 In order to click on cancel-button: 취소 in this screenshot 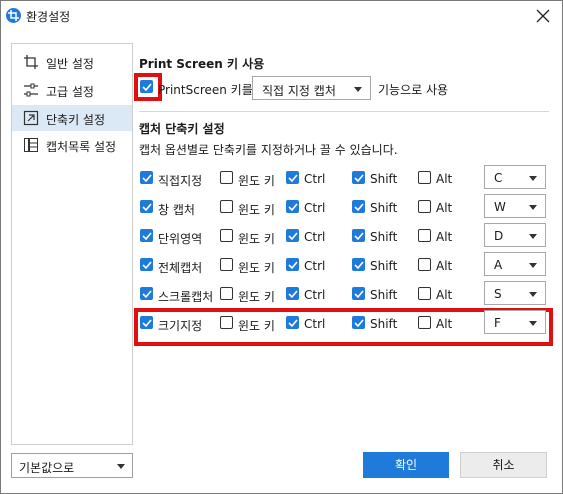, I will do `click(503, 465)`.